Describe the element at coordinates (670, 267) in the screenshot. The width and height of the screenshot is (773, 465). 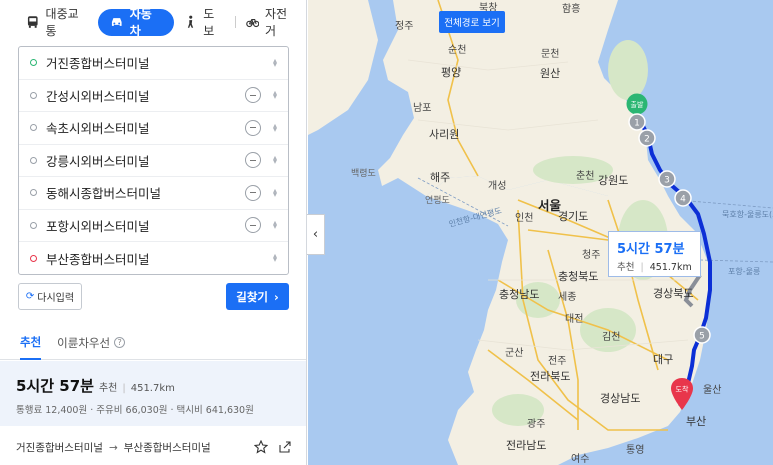
I see `callout-distance: 451.7km` at that location.